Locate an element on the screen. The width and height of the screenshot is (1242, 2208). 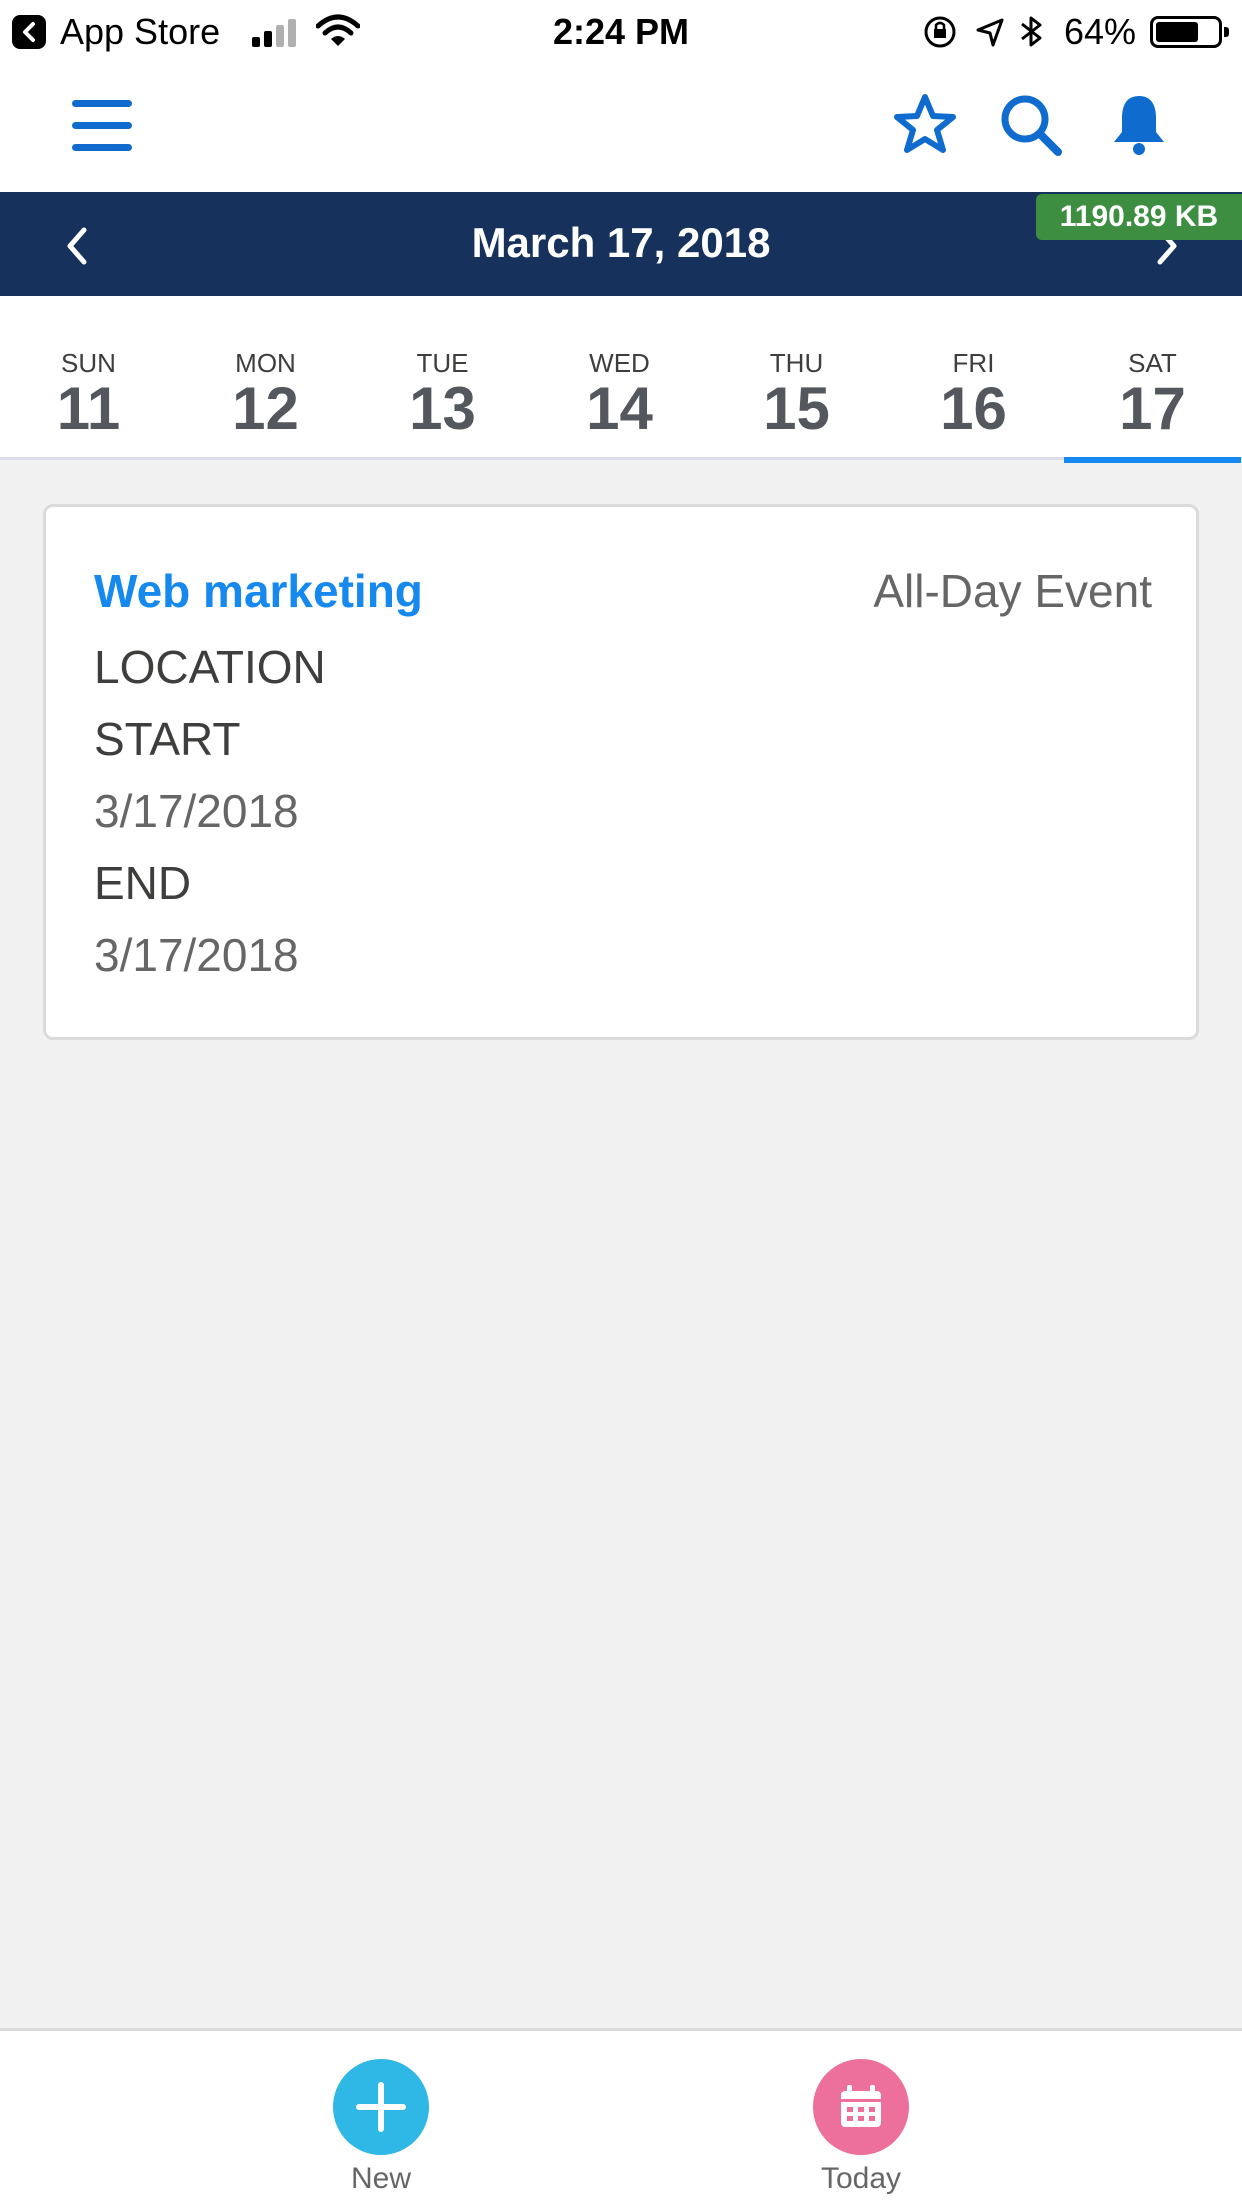
day-sun: SUN 11 is located at coordinates (88, 378).